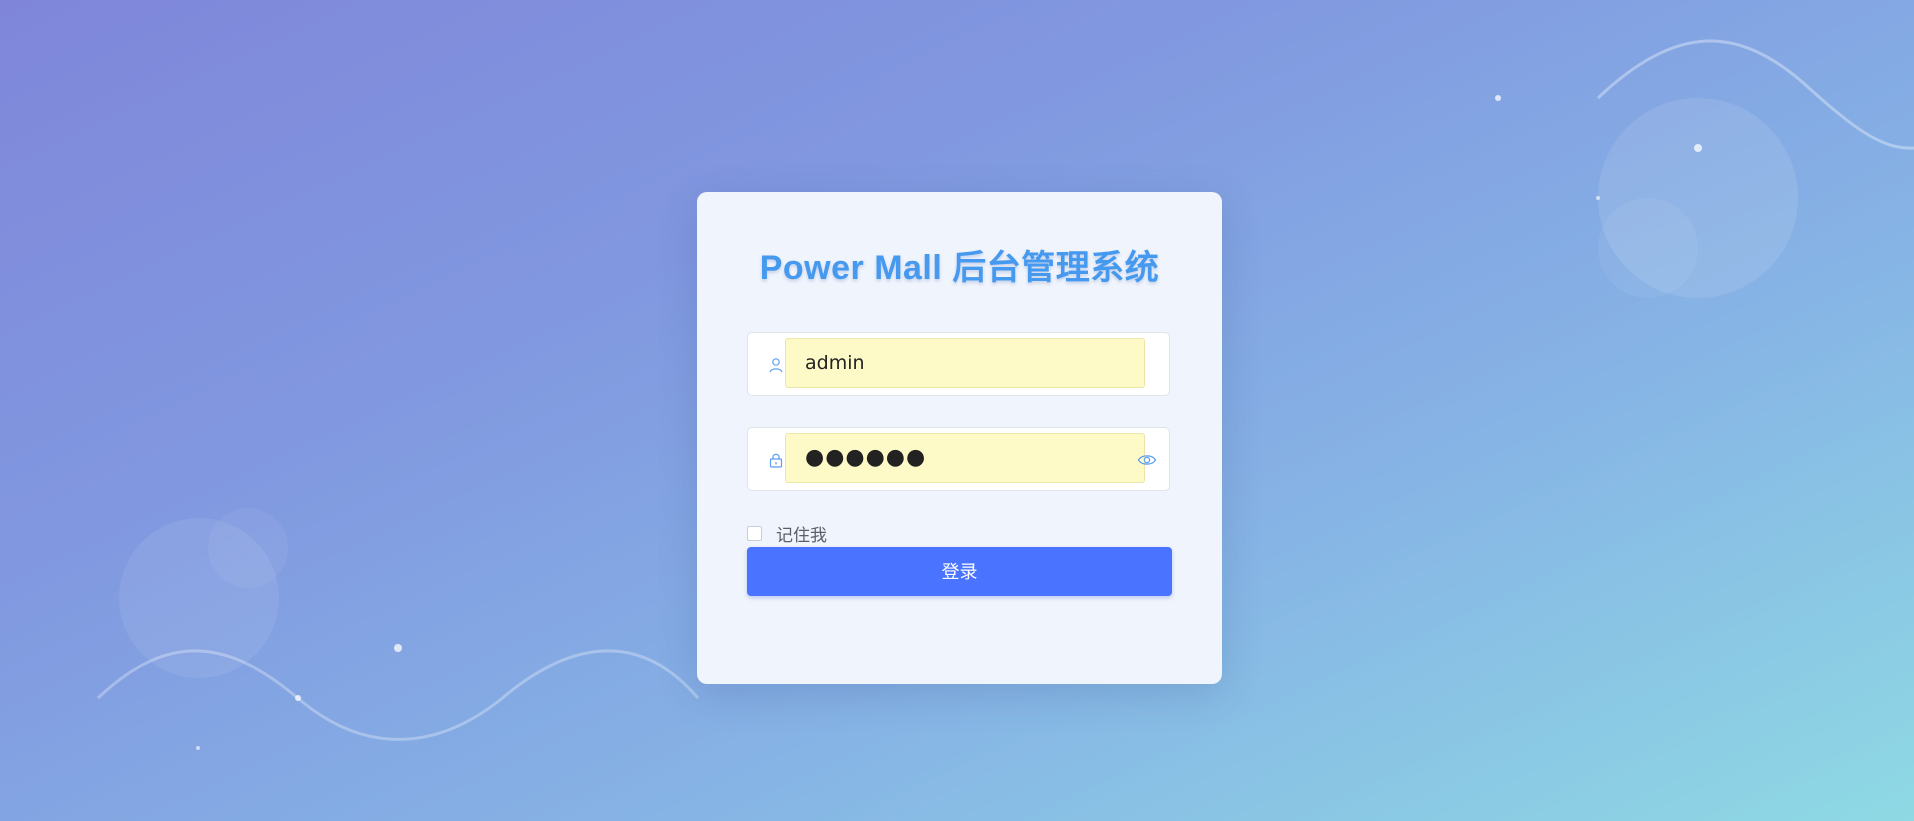 The height and width of the screenshot is (821, 1914). Describe the element at coordinates (801, 533) in the screenshot. I see `remember-label: 记住我` at that location.